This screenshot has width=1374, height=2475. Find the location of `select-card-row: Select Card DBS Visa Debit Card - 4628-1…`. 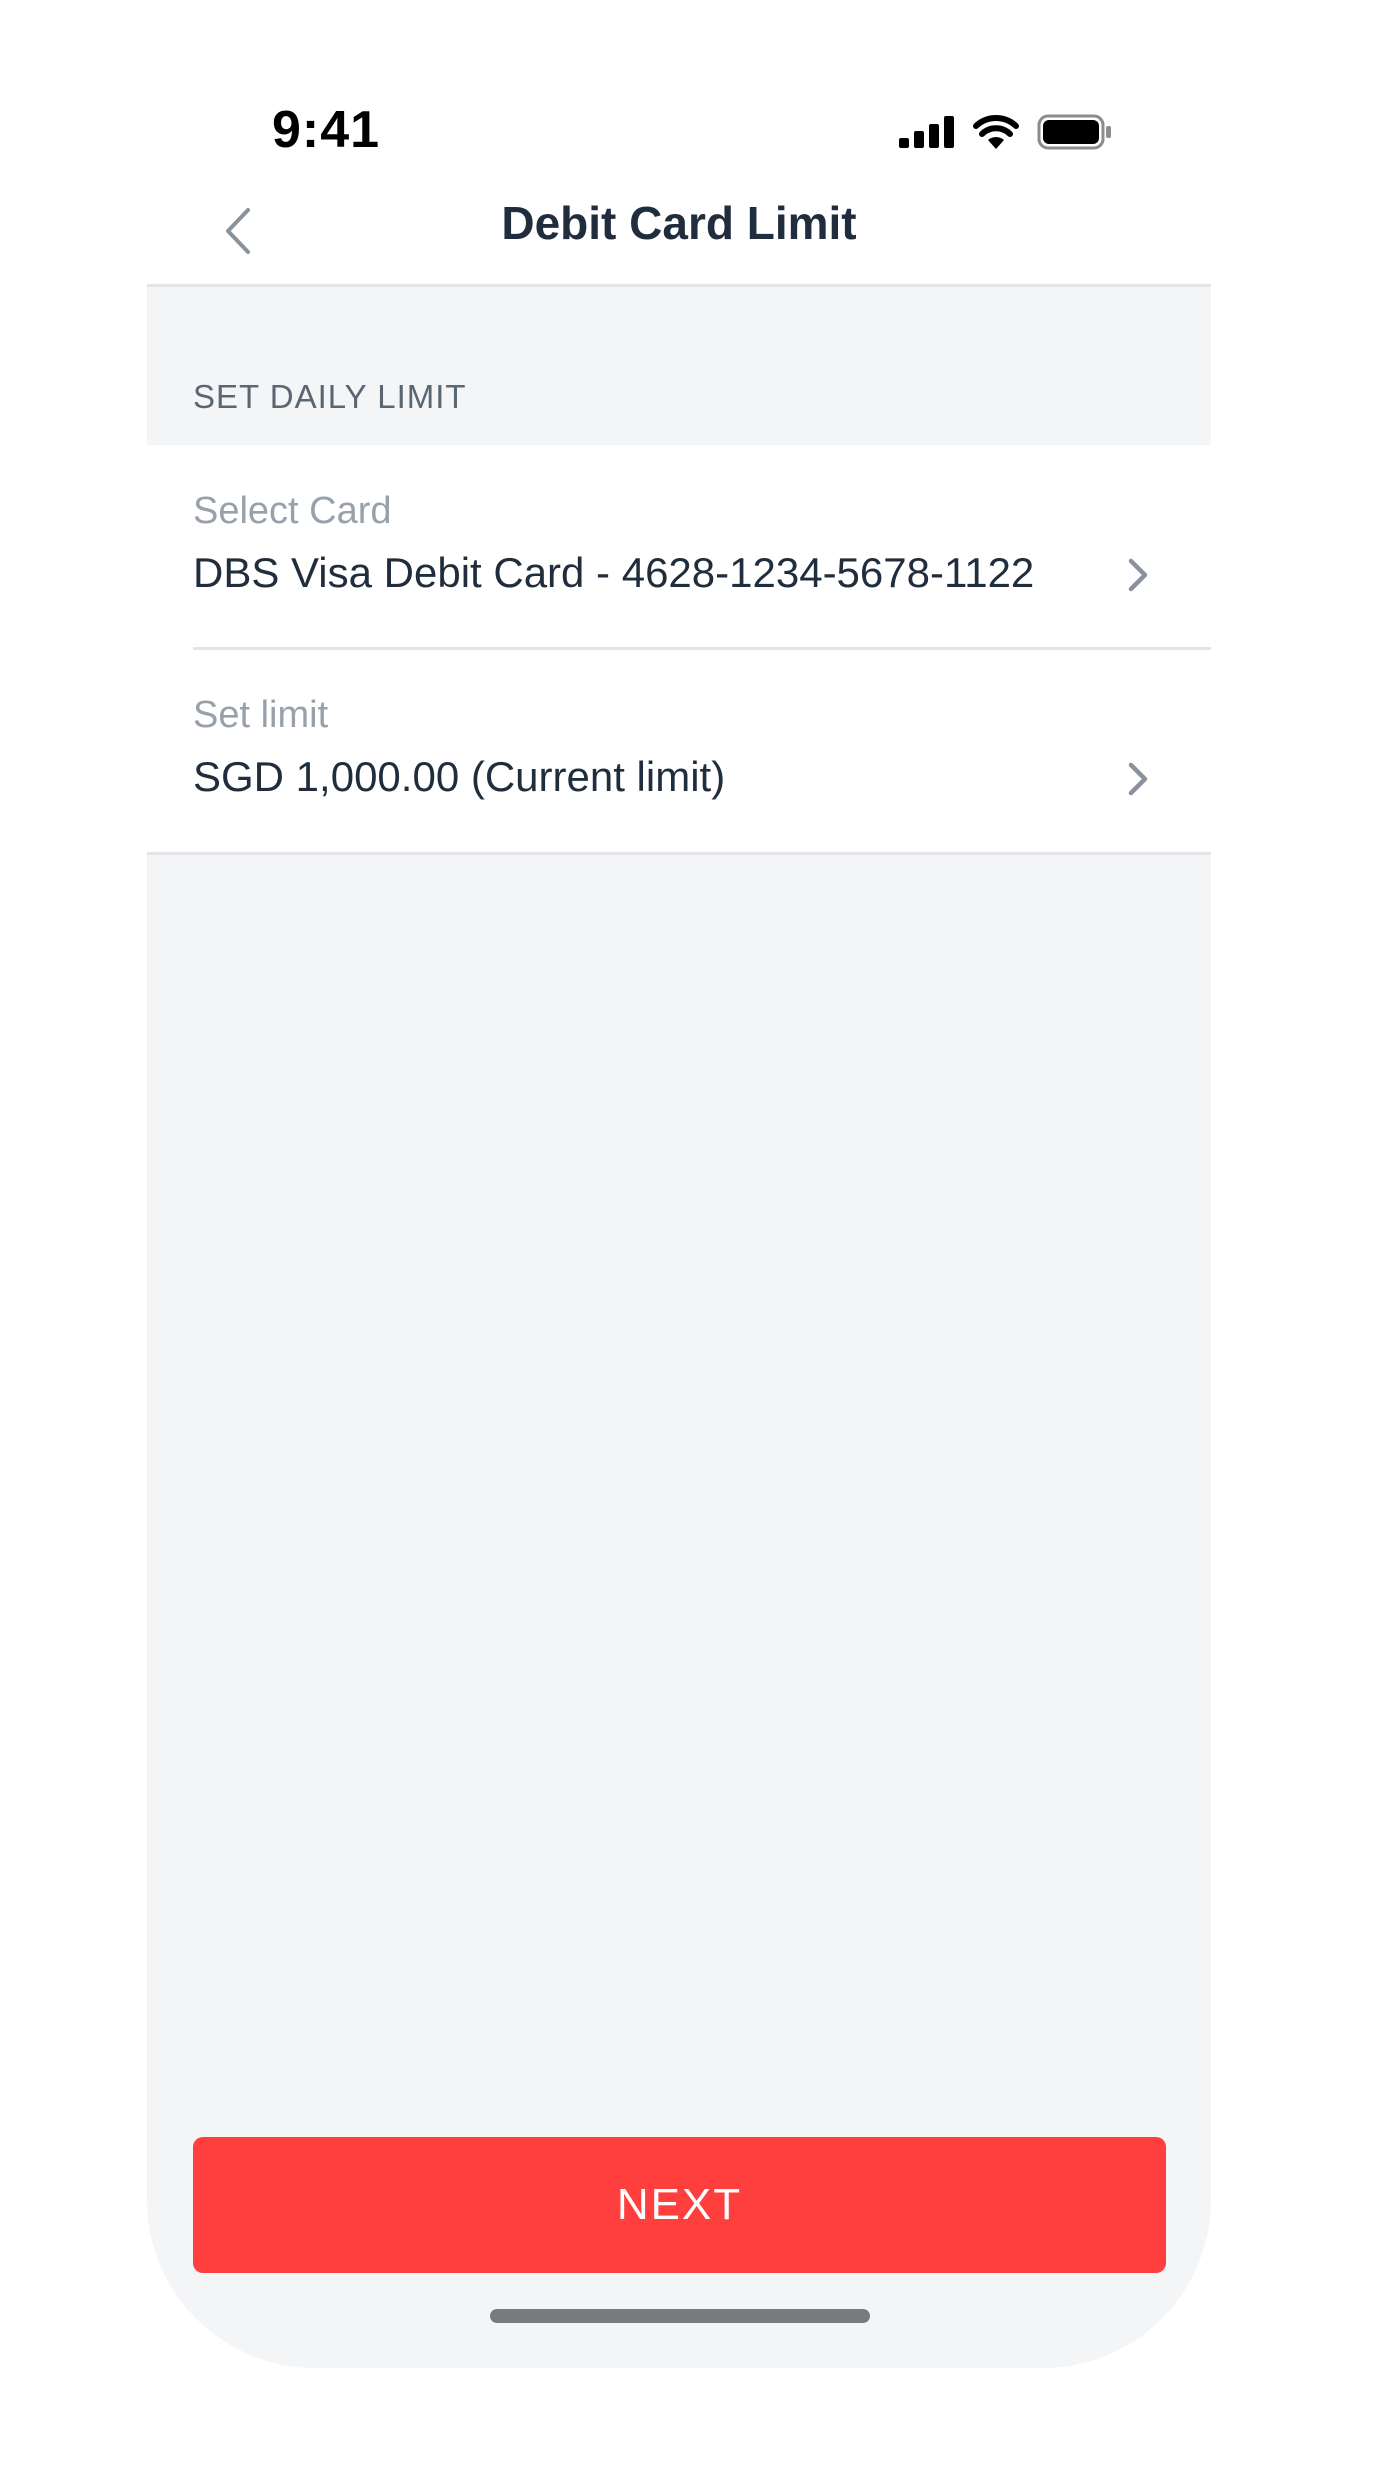

select-card-row: Select Card DBS Visa Debit Card - 4628-1… is located at coordinates (679, 547).